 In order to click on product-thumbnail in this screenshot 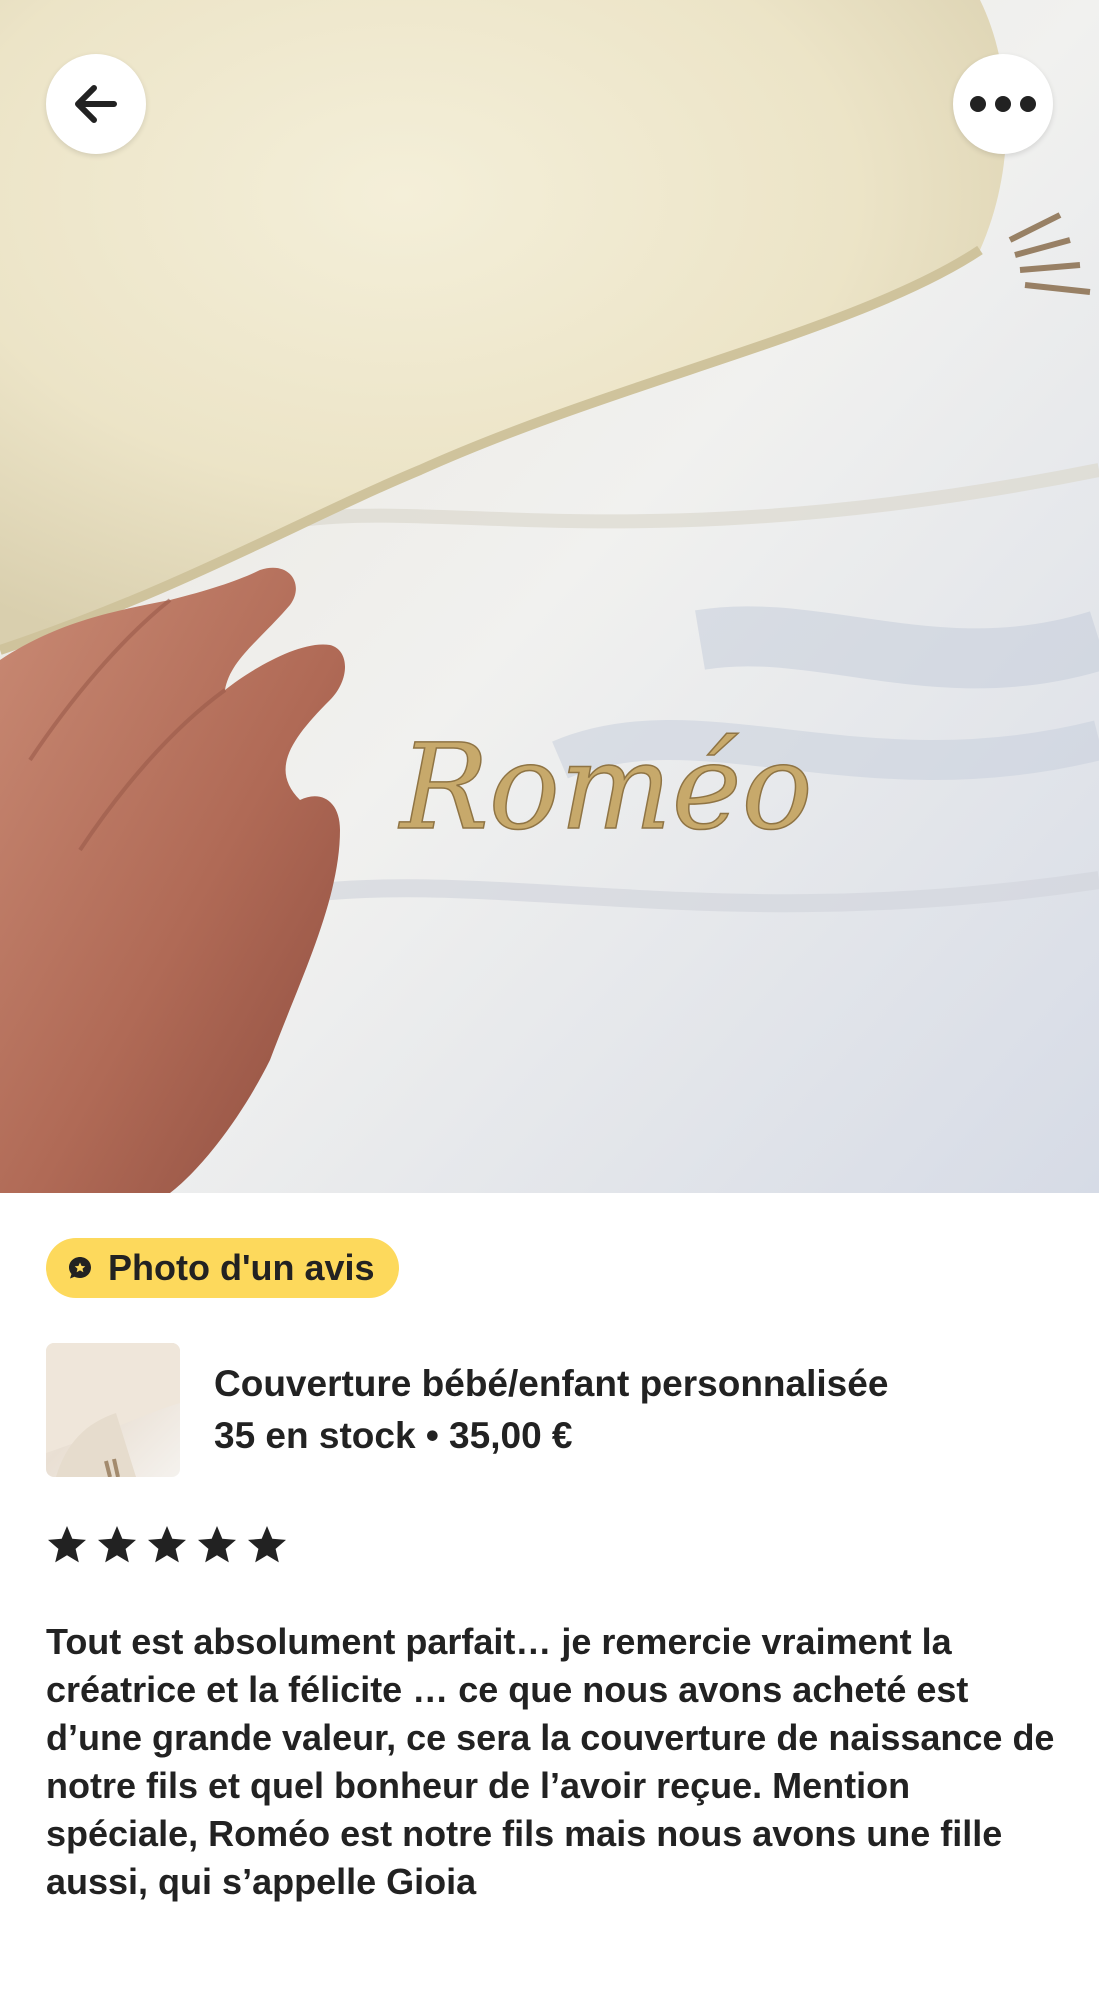, I will do `click(113, 1410)`.